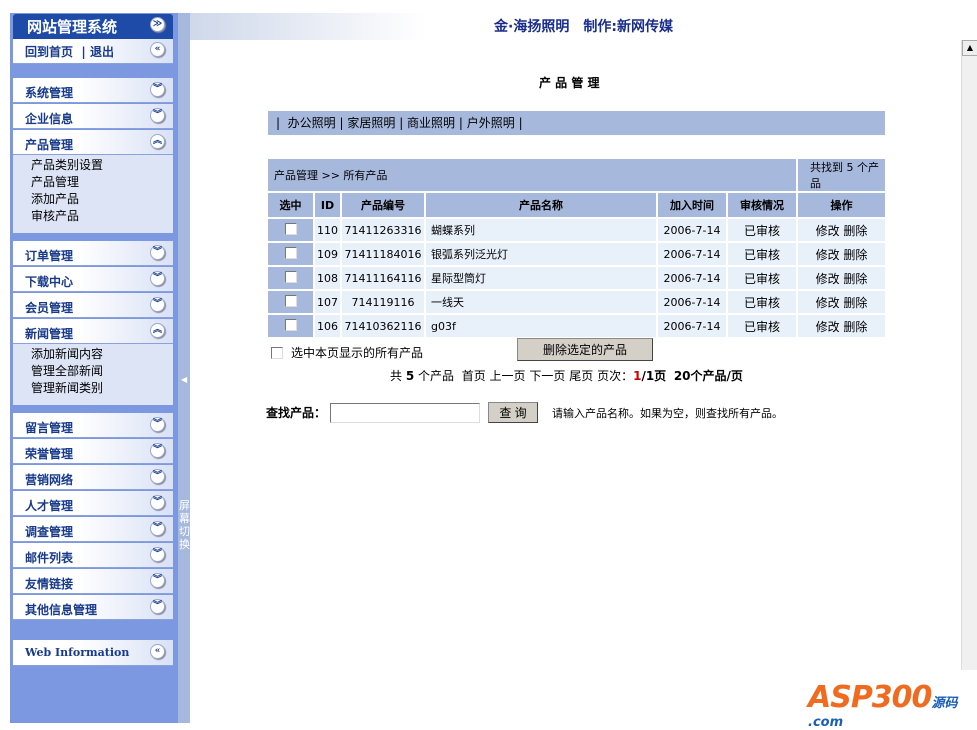  I want to click on scrollbar: ▲, so click(969, 355).